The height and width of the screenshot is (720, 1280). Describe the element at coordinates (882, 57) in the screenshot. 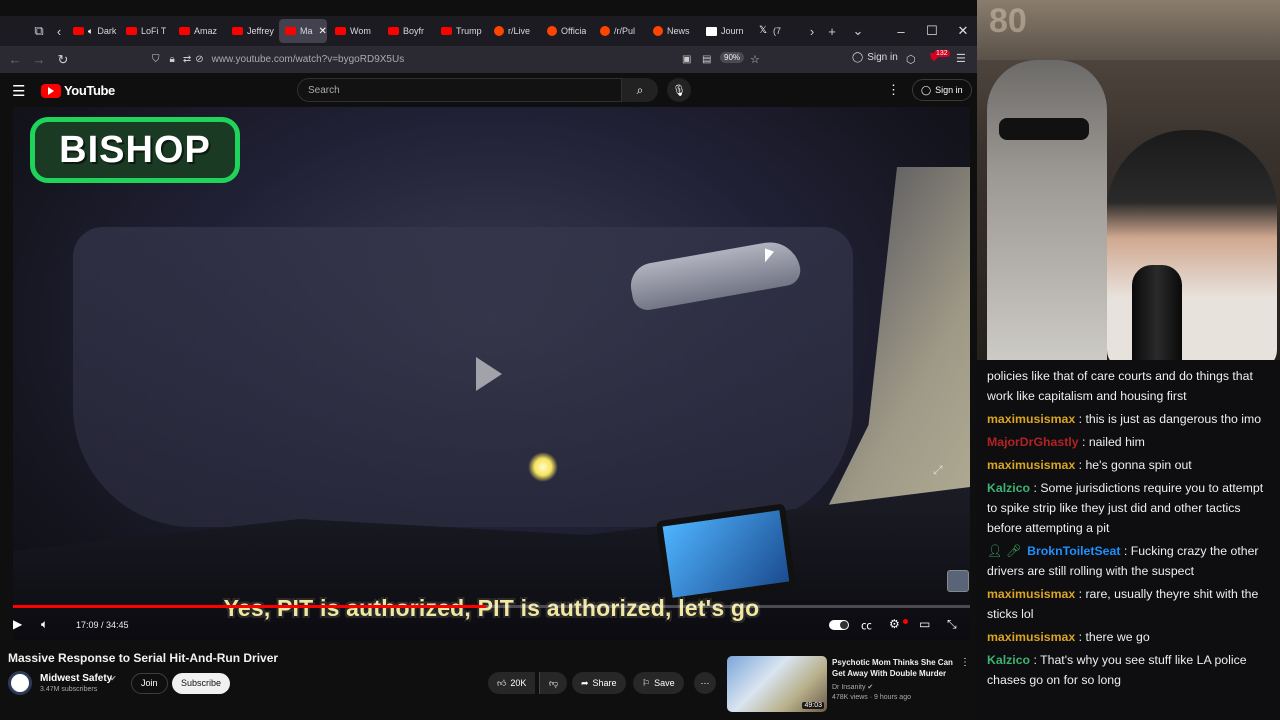

I see `firefox-sign-in-label: Sign in` at that location.